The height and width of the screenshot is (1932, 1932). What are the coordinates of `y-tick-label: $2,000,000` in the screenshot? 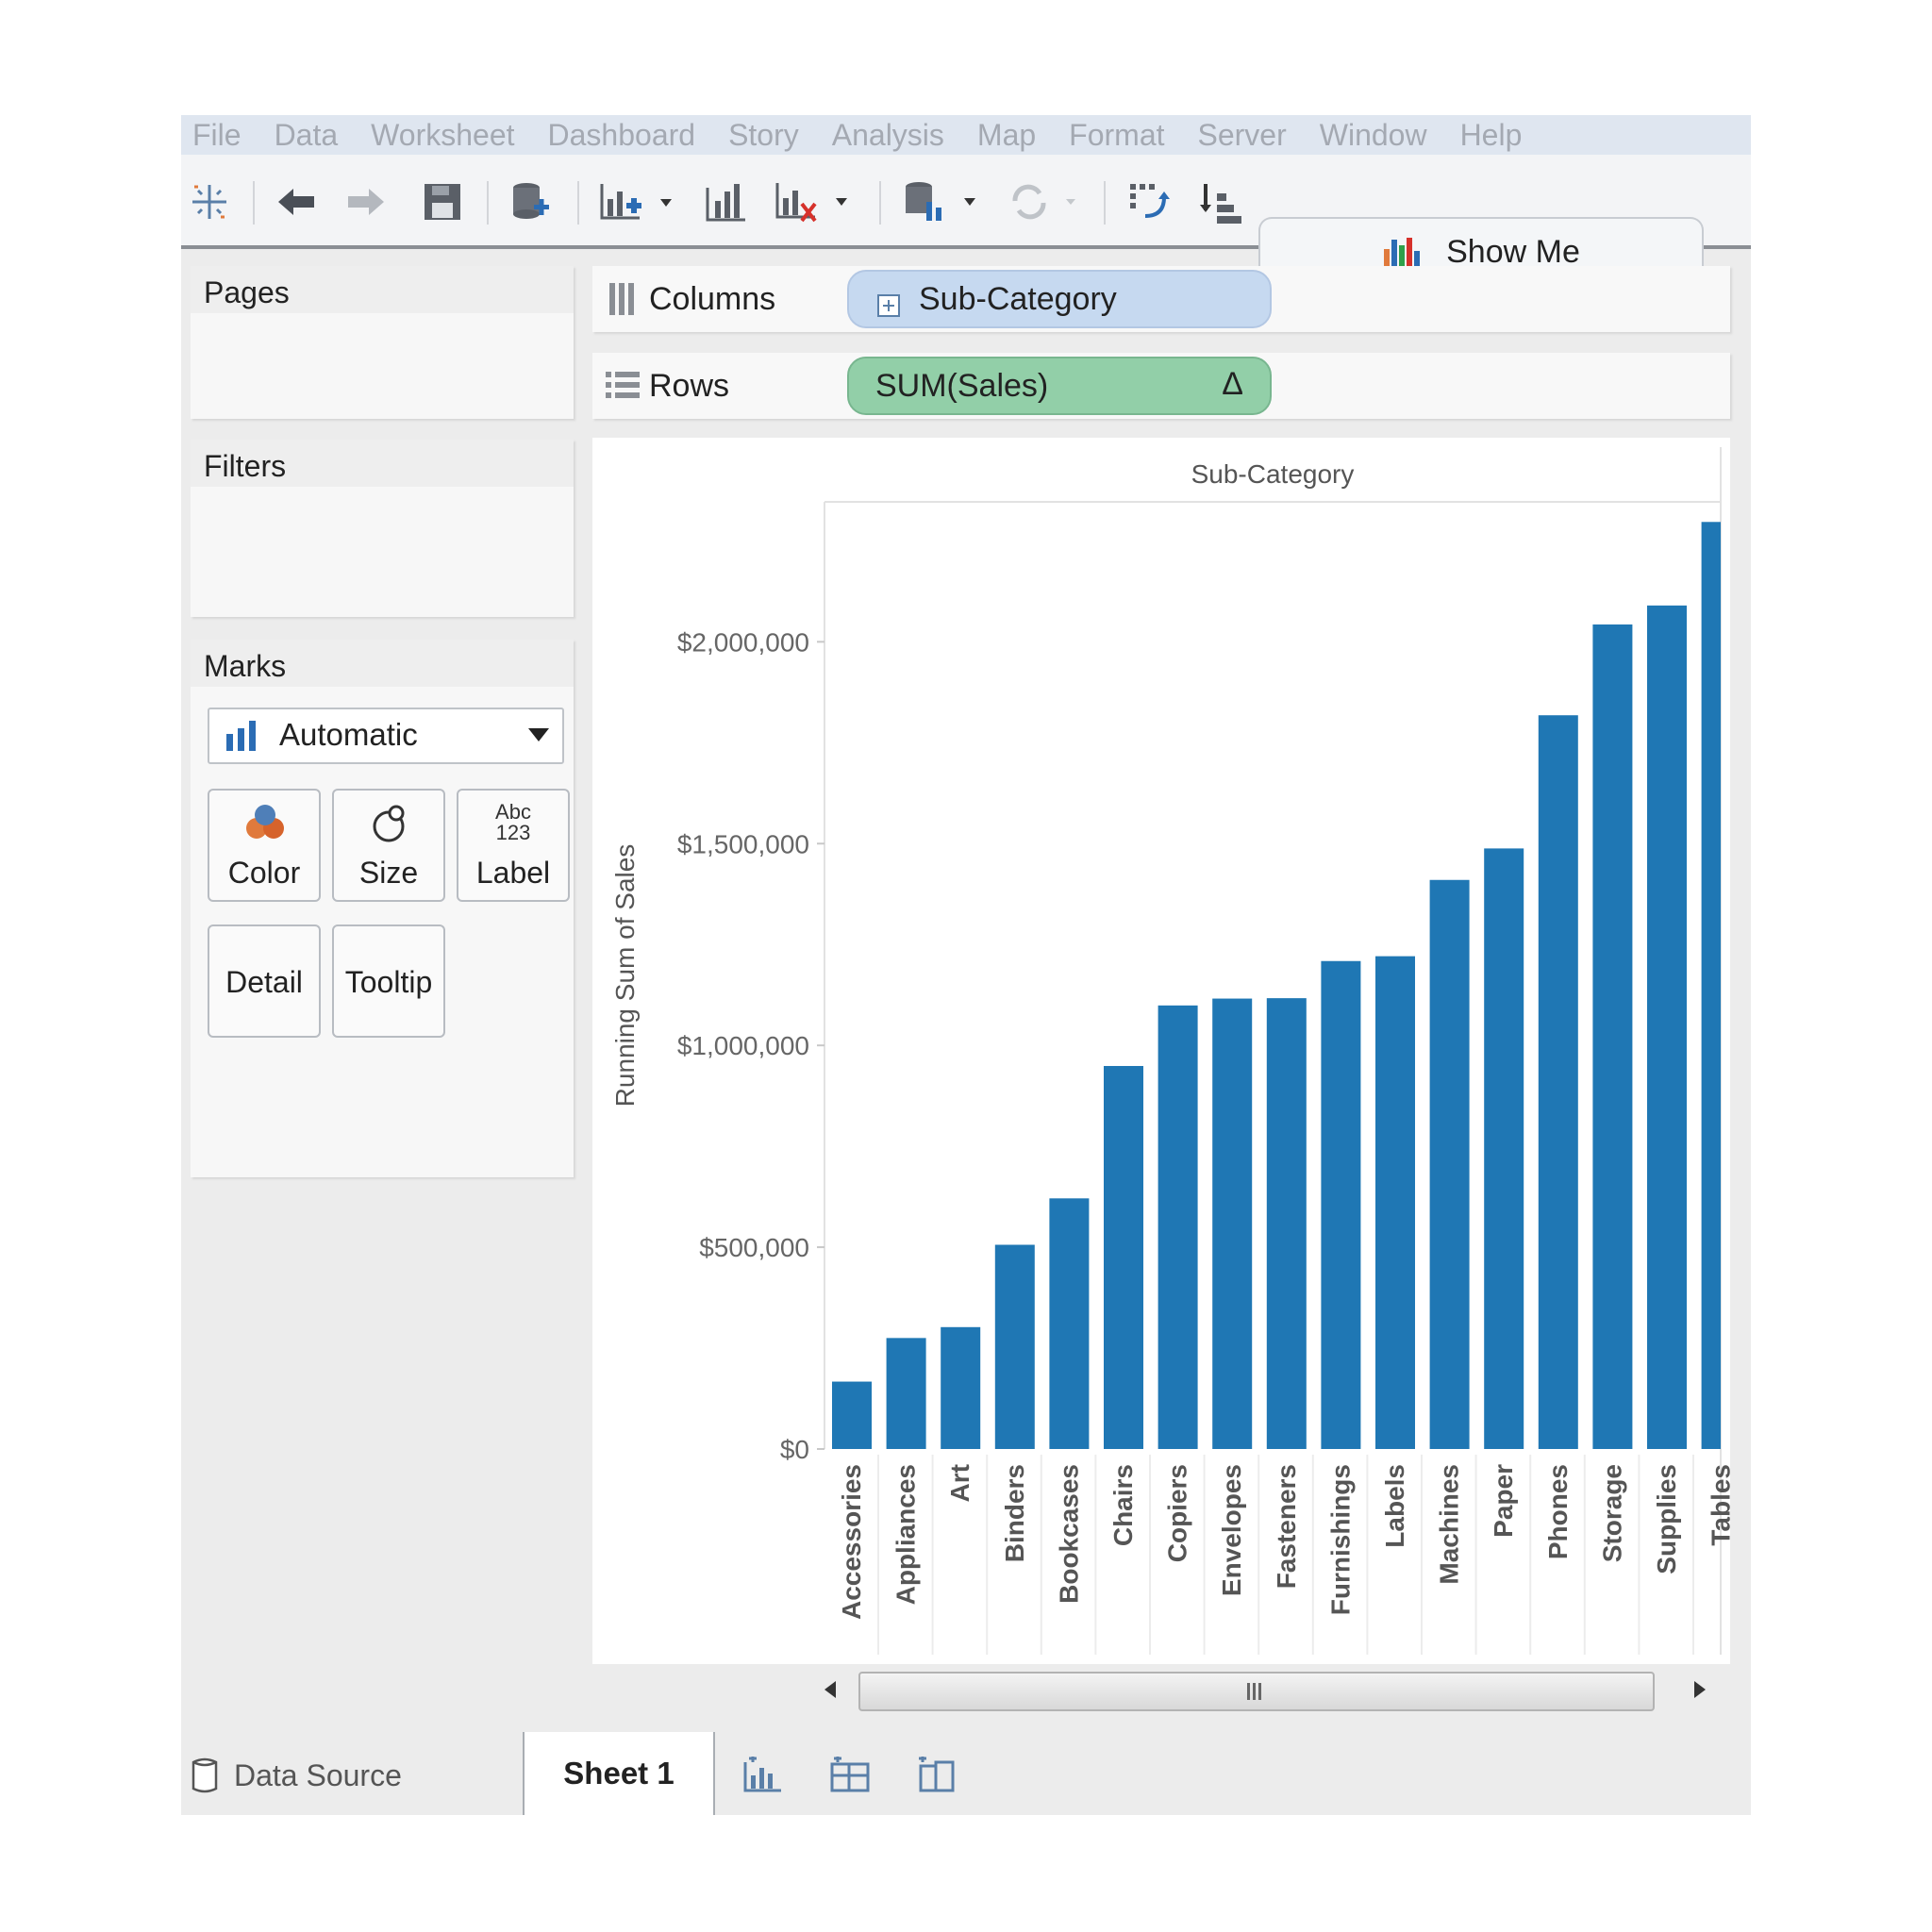 It's located at (743, 642).